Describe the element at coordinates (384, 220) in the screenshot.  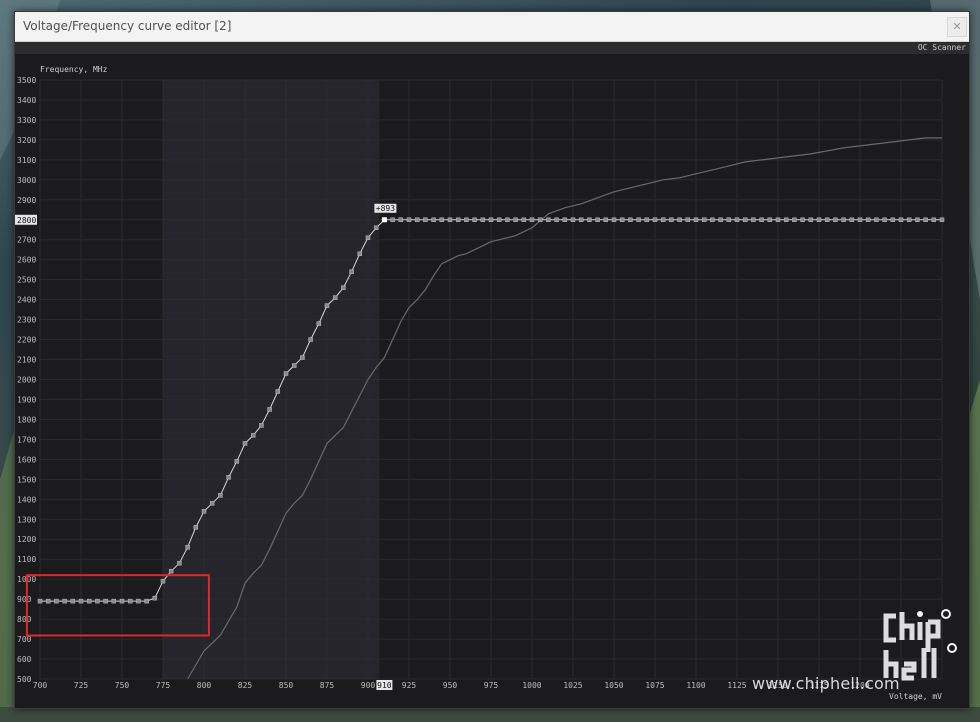
I see `selected-curve-point` at that location.